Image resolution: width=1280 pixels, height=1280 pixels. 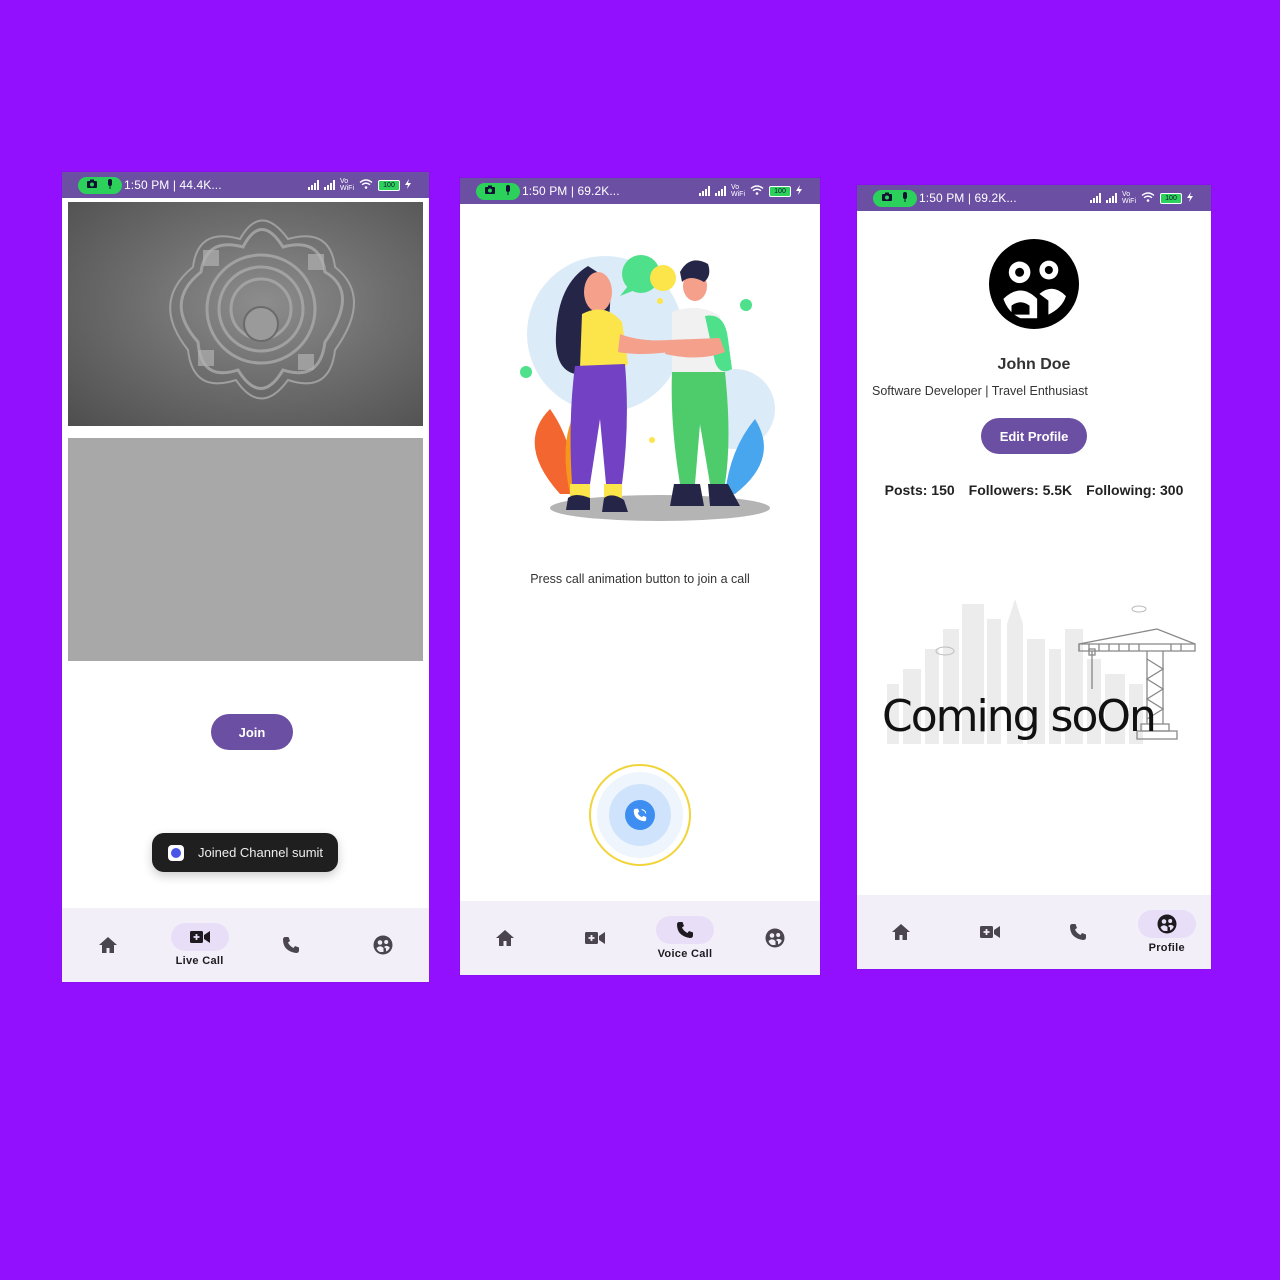 I want to click on call-pulse-ring, so click(x=640, y=815).